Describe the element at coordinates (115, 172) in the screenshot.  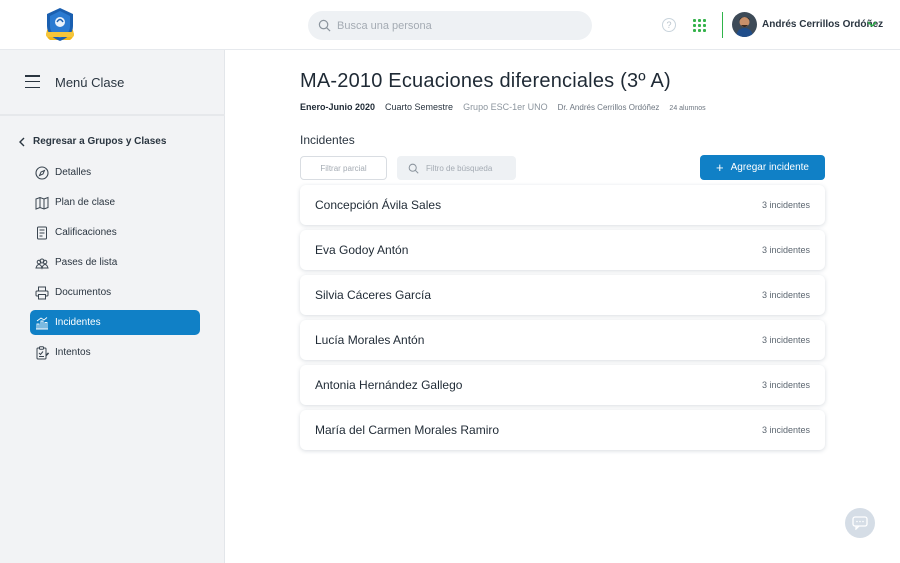
I see `sidebar-item-detalles: Detalles` at that location.